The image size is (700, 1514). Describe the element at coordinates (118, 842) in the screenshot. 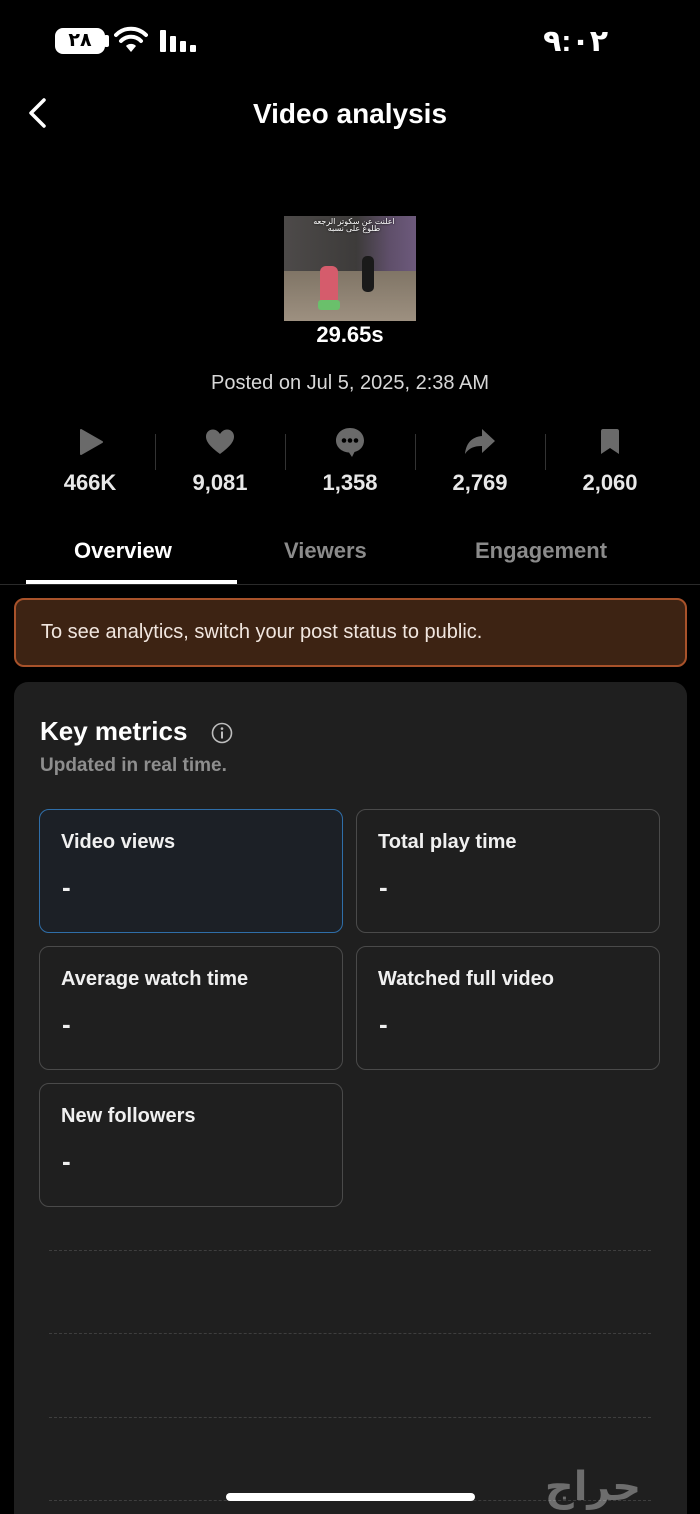

I see `metric-label: Video views` at that location.